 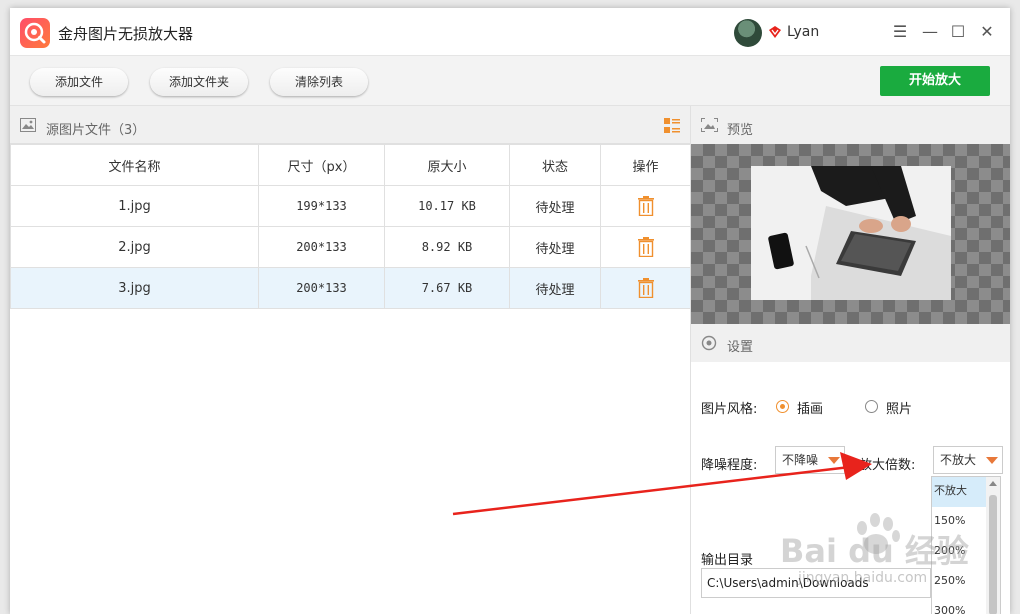 What do you see at coordinates (447, 288) in the screenshot?
I see `file-size: 7.67 KB` at bounding box center [447, 288].